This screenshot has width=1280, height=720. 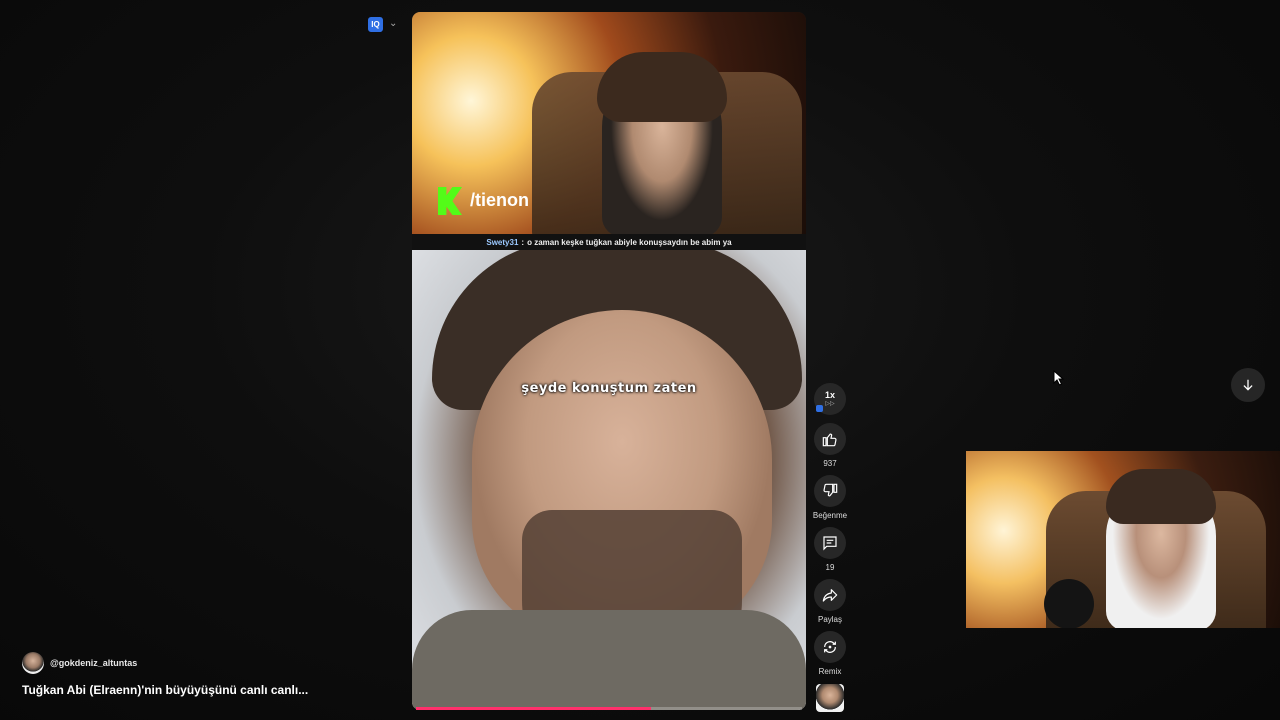 What do you see at coordinates (499, 200) in the screenshot?
I see `kick-channel-handle: /tienon` at bounding box center [499, 200].